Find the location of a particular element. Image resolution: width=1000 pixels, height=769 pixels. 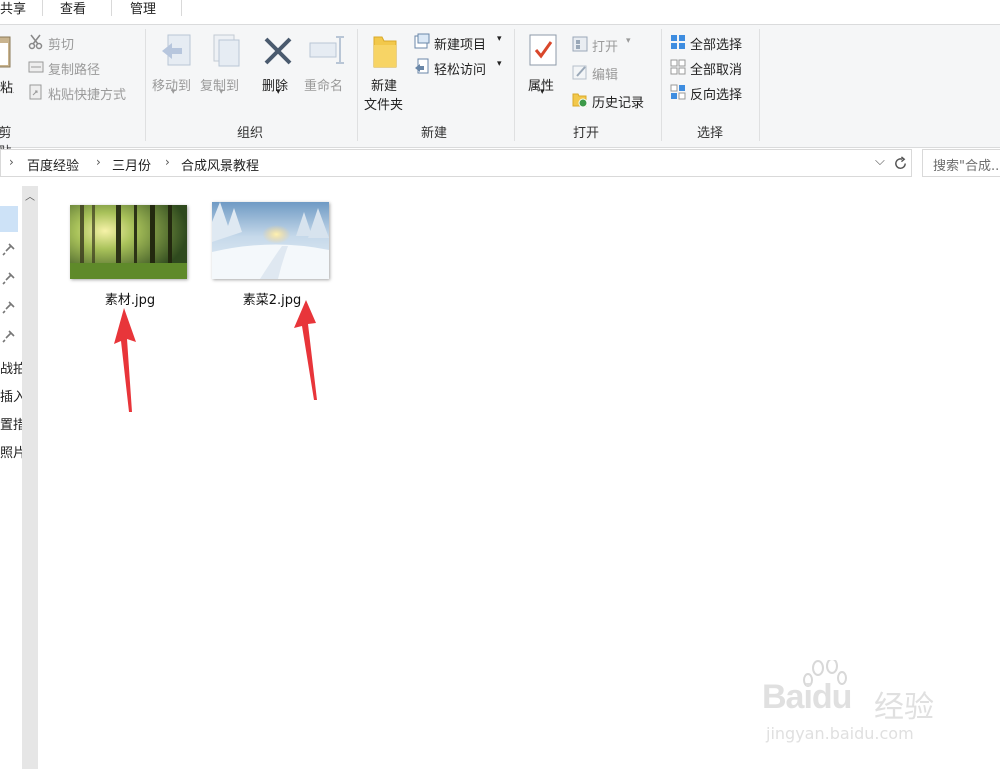

tab-manage: 管理 is located at coordinates (143, 11).